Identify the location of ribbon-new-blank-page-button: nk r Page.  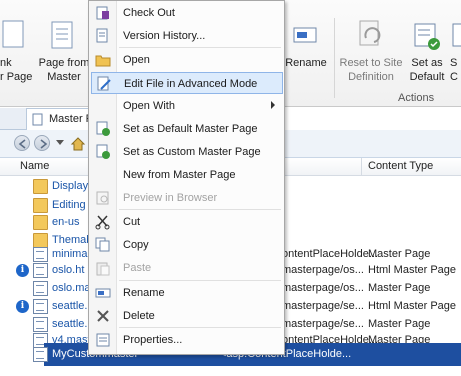
(18, 70).